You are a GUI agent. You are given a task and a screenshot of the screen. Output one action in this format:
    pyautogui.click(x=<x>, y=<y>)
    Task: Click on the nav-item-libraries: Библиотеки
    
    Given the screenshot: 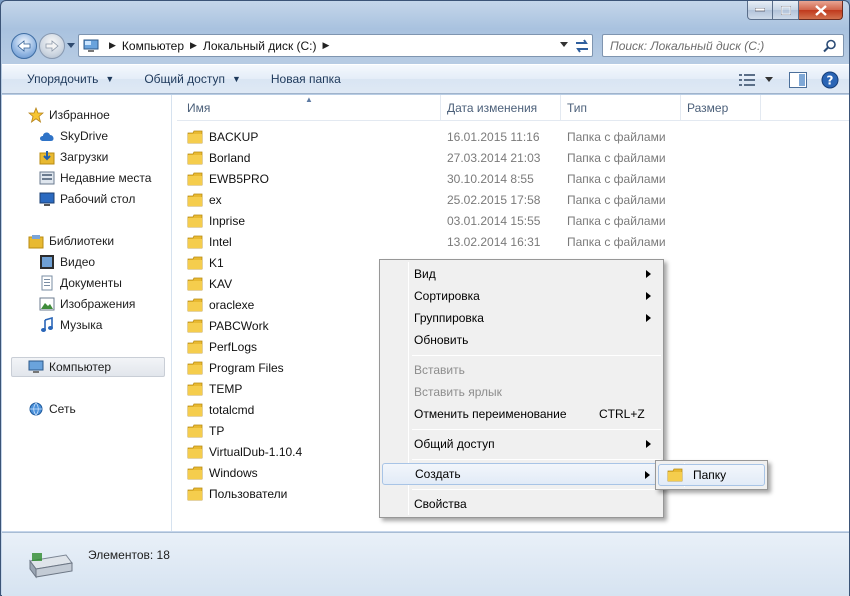 What is the action you would take?
    pyautogui.click(x=112, y=241)
    